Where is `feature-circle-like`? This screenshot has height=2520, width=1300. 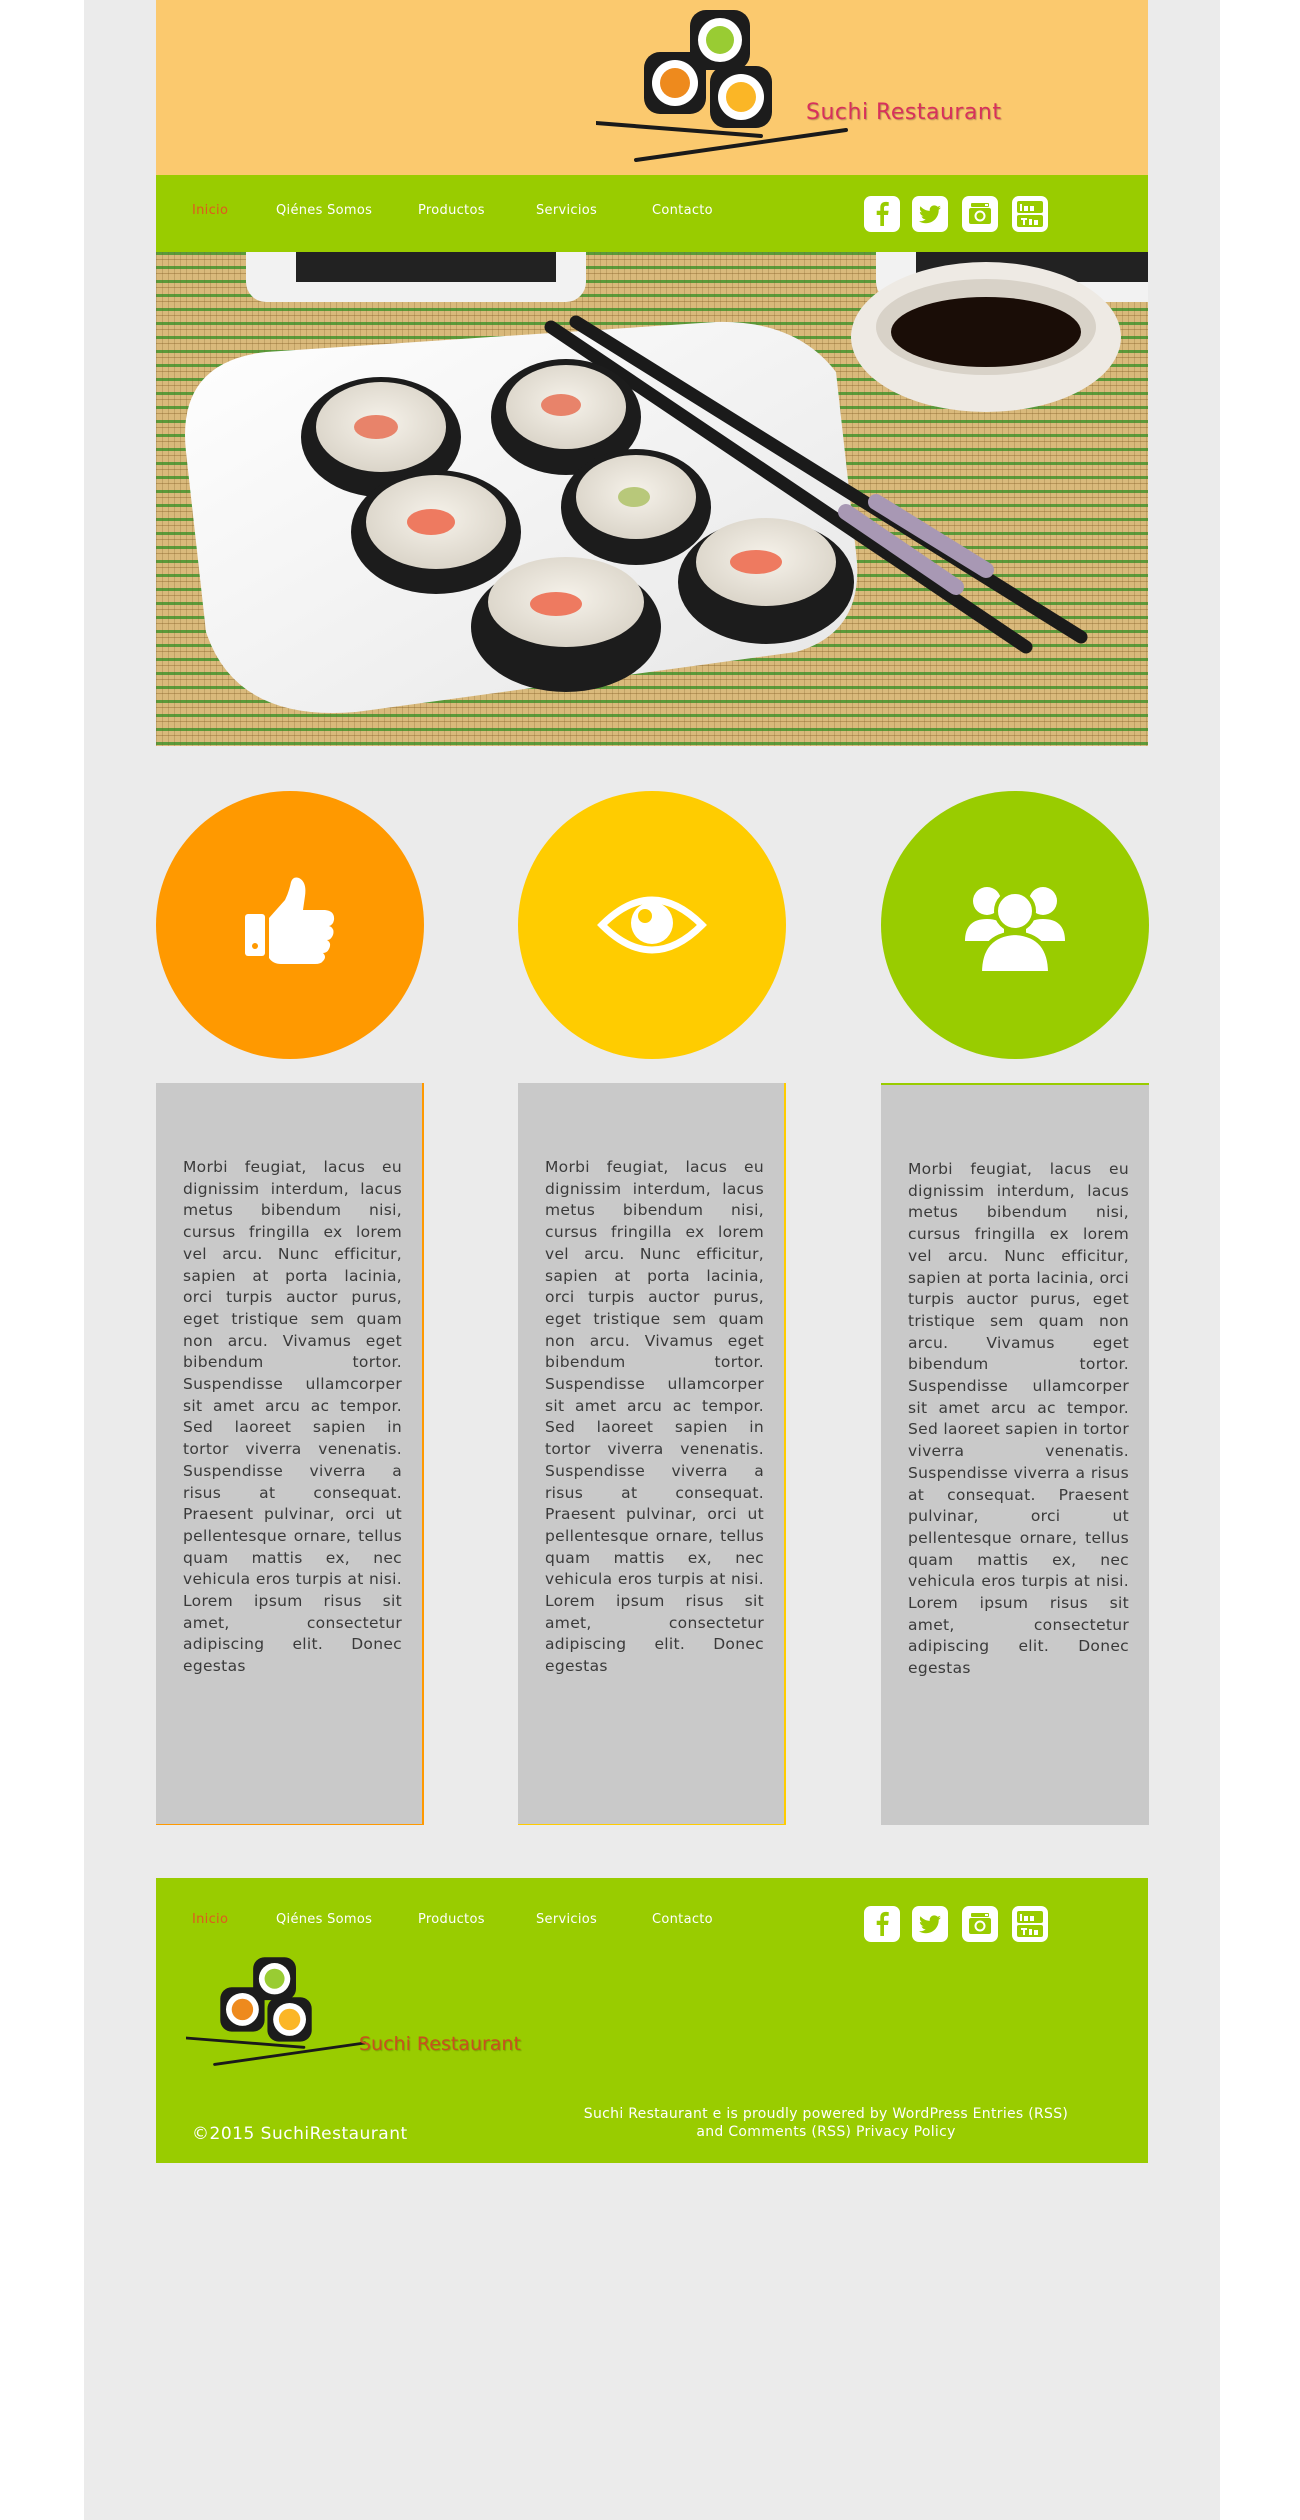 feature-circle-like is located at coordinates (290, 925).